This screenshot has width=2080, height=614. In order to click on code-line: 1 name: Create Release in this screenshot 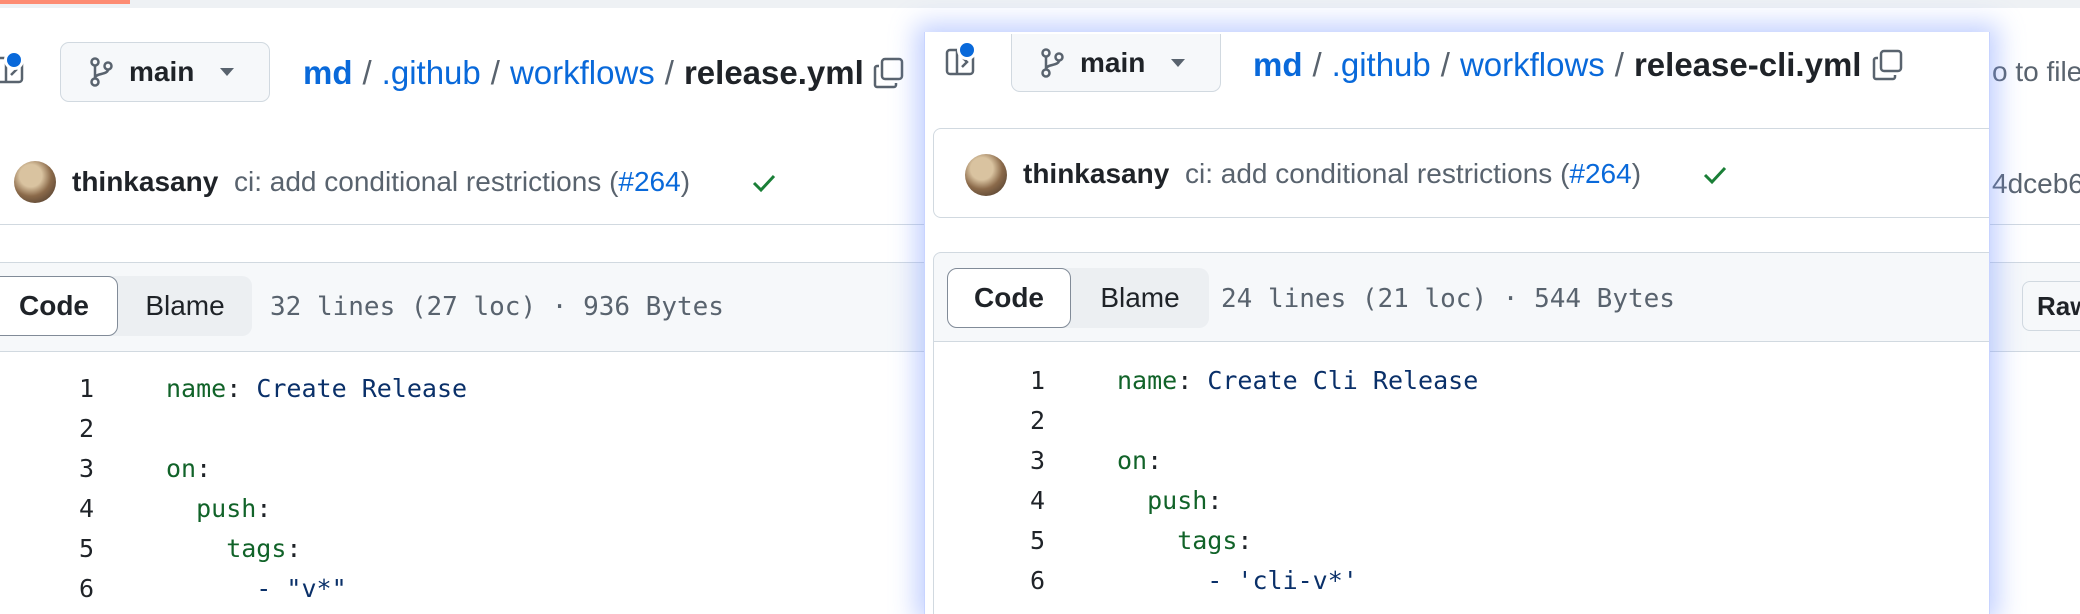, I will do `click(233, 388)`.